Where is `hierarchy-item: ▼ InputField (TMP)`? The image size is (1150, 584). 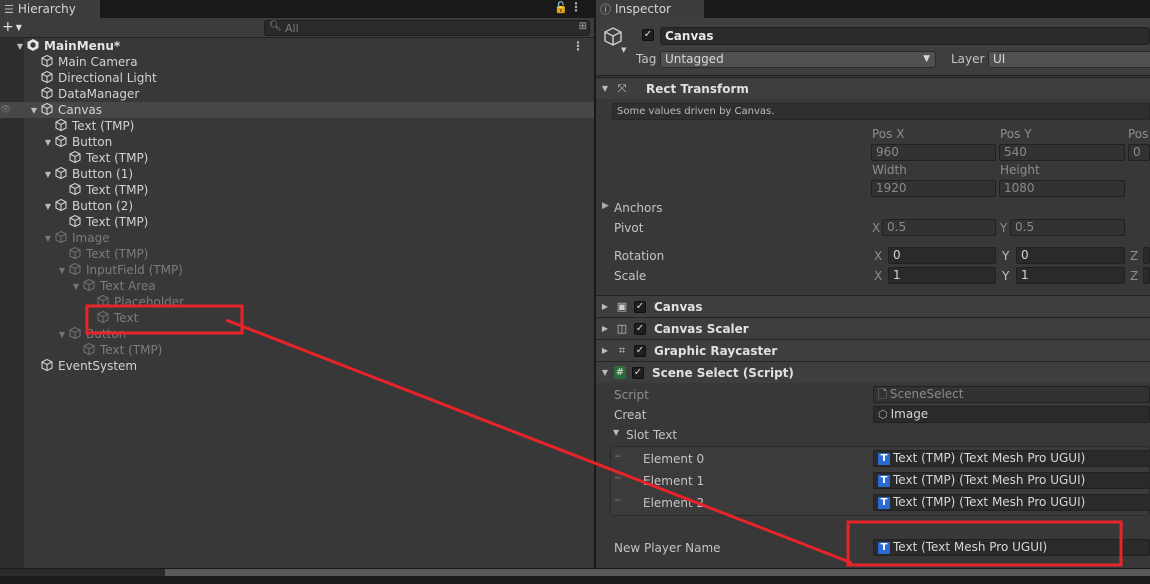 hierarchy-item: ▼ InputField (TMP) is located at coordinates (297, 270).